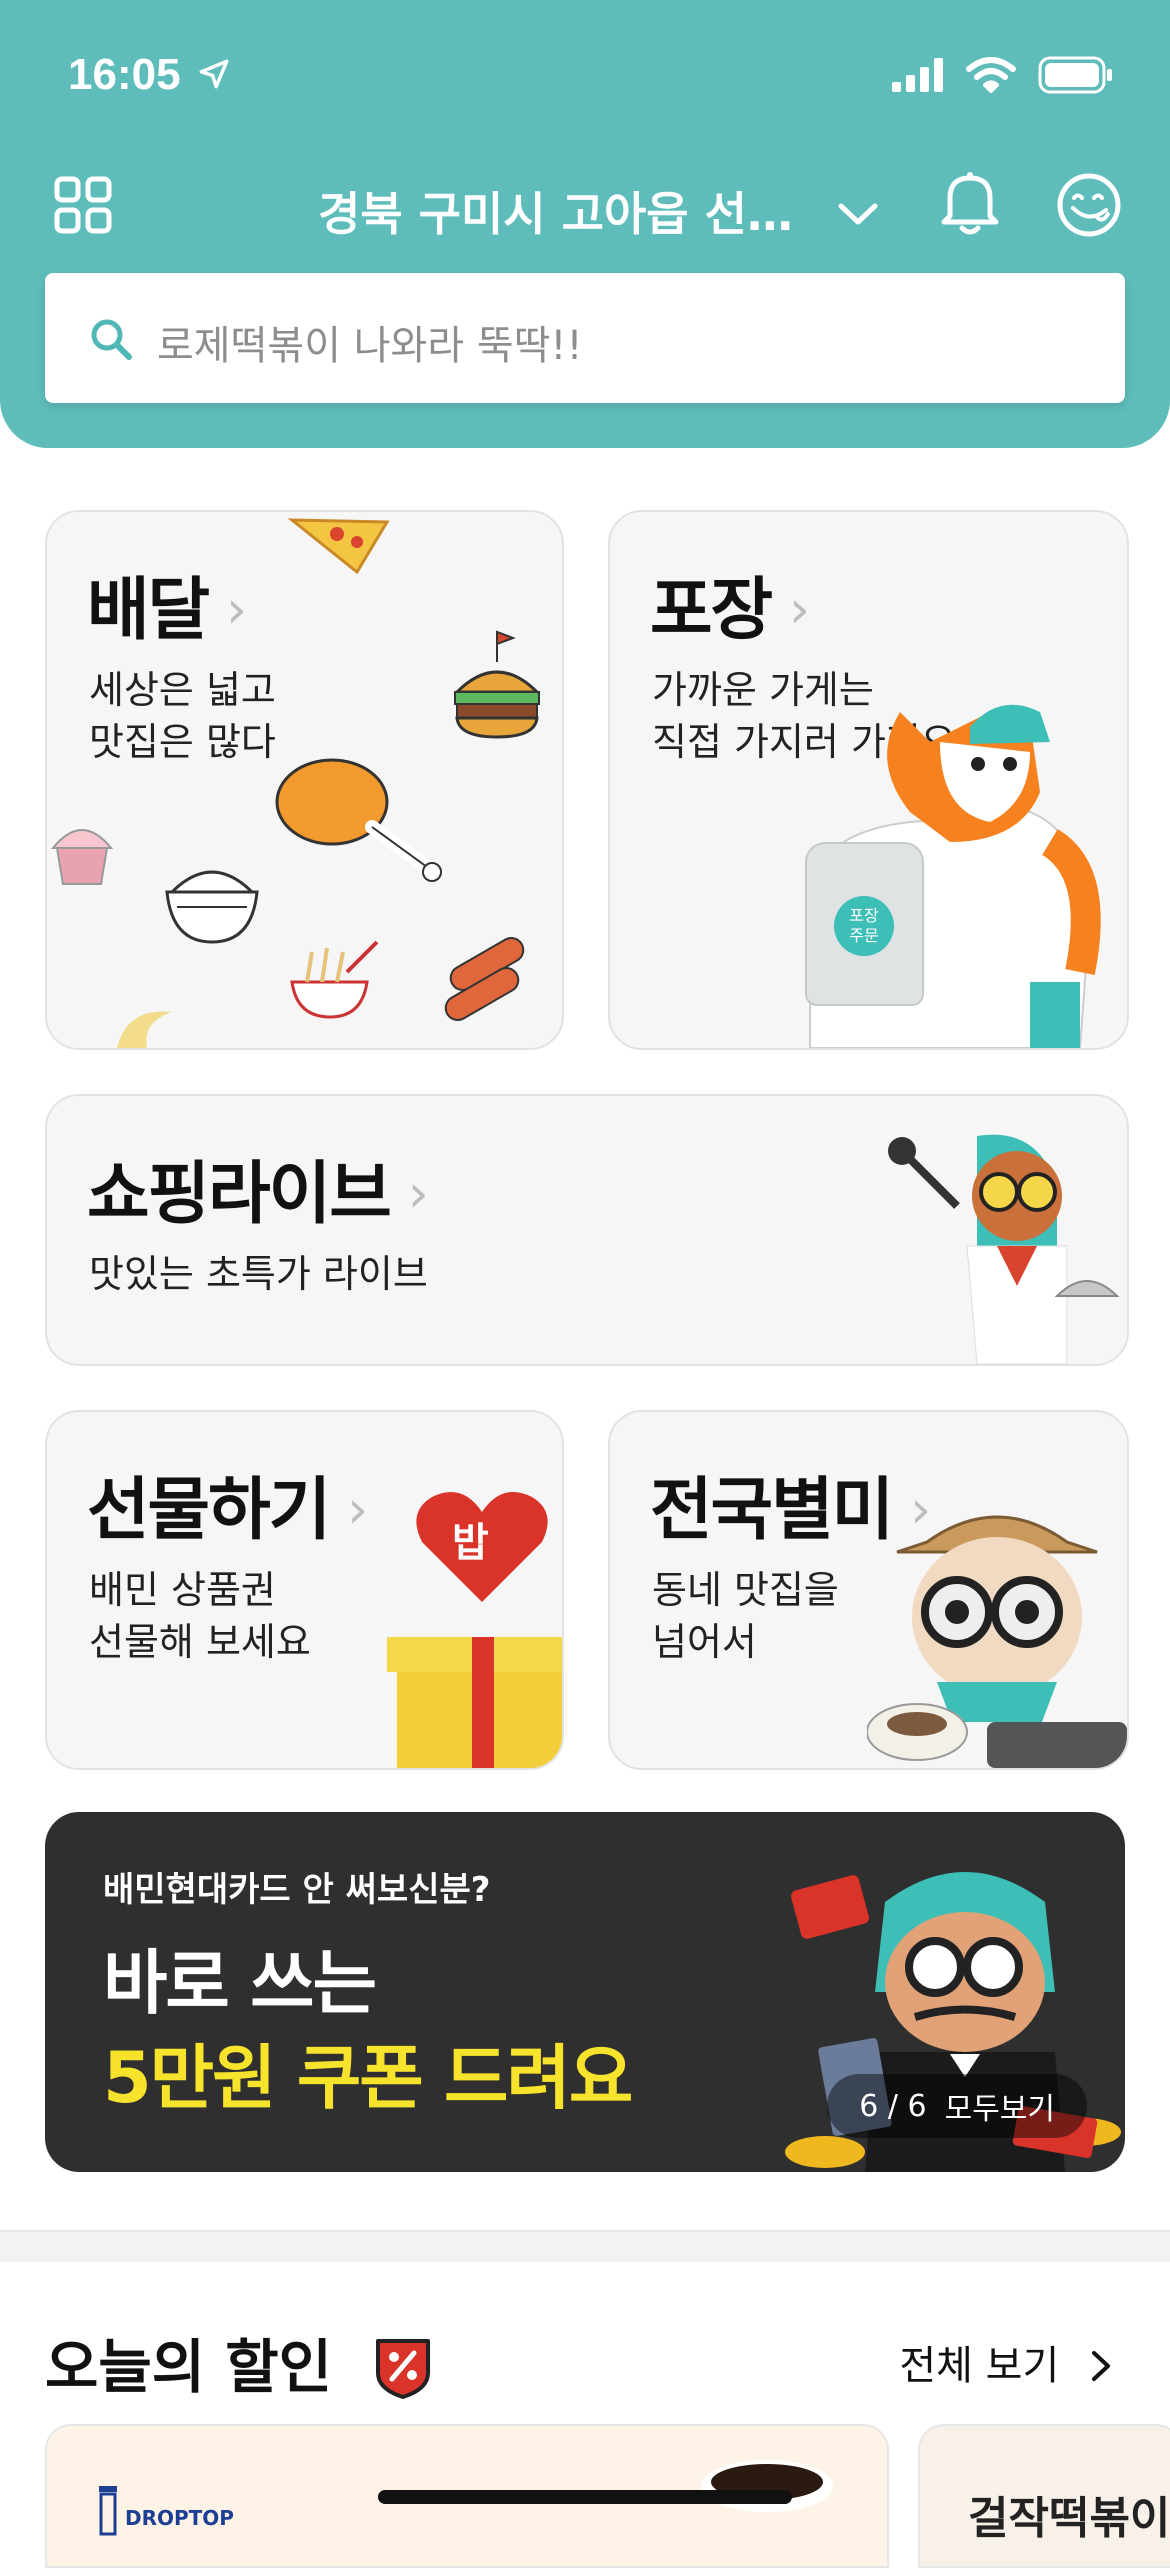 This screenshot has height=2568, width=1170. Describe the element at coordinates (868, 780) in the screenshot. I see `takeout-card: 포장› 가까운 가게는 직접 가지러 가지요 포장 주문` at that location.